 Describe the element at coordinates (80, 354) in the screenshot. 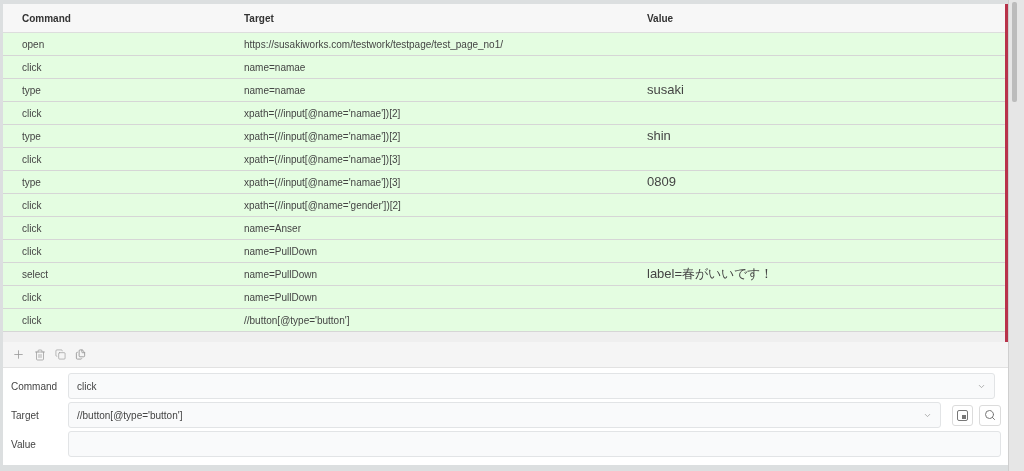

I see `files-icon` at that location.